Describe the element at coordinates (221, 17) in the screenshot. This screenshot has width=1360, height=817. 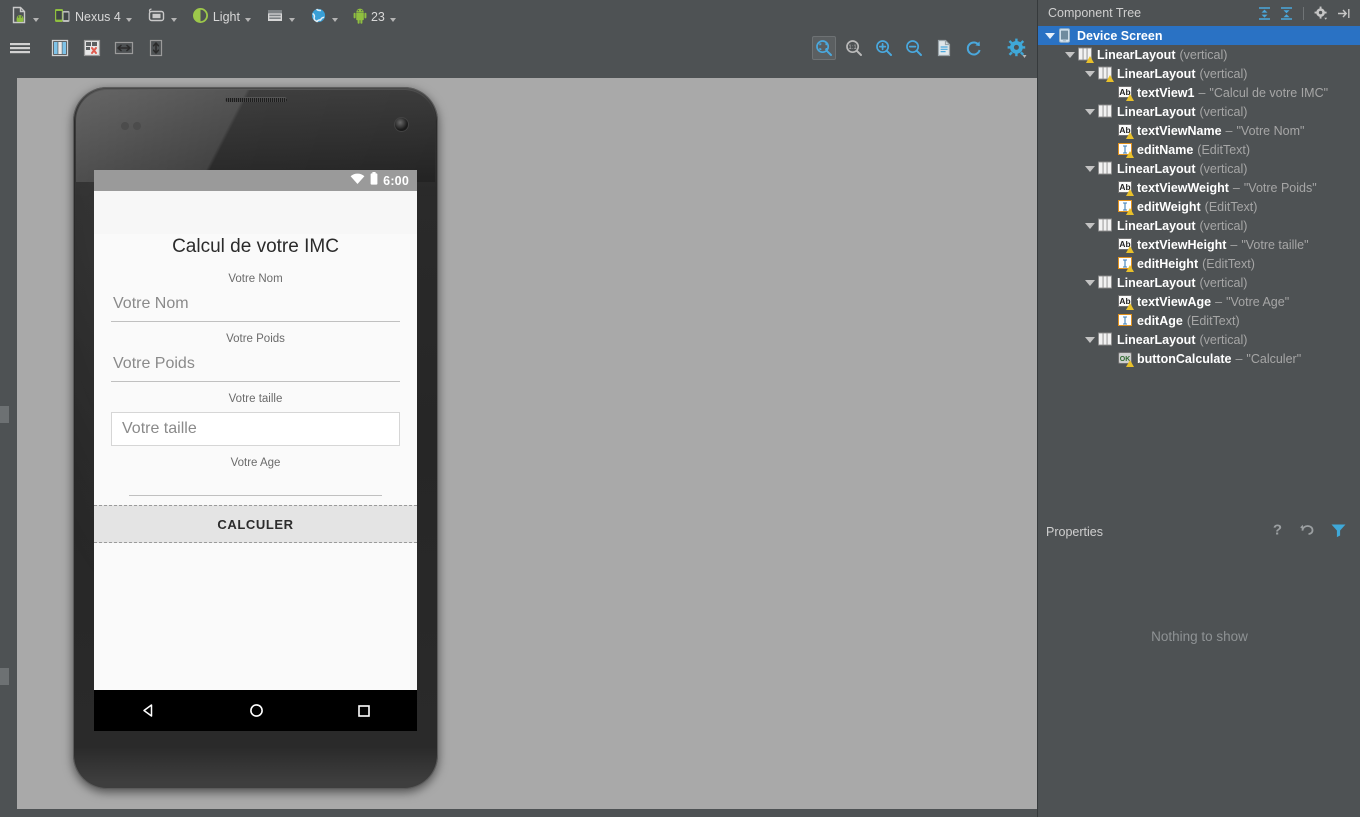
I see `theme-chooser: Light` at that location.